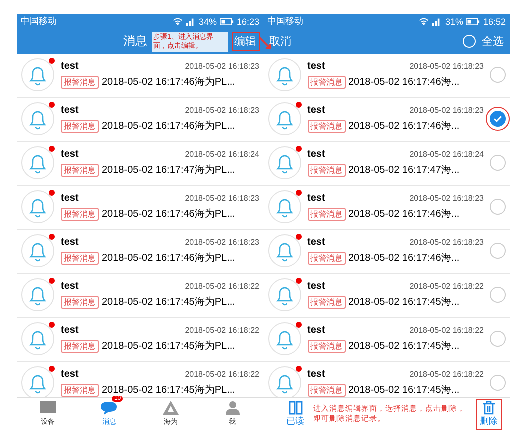  What do you see at coordinates (473, 22) in the screenshot?
I see `battery-icon` at bounding box center [473, 22].